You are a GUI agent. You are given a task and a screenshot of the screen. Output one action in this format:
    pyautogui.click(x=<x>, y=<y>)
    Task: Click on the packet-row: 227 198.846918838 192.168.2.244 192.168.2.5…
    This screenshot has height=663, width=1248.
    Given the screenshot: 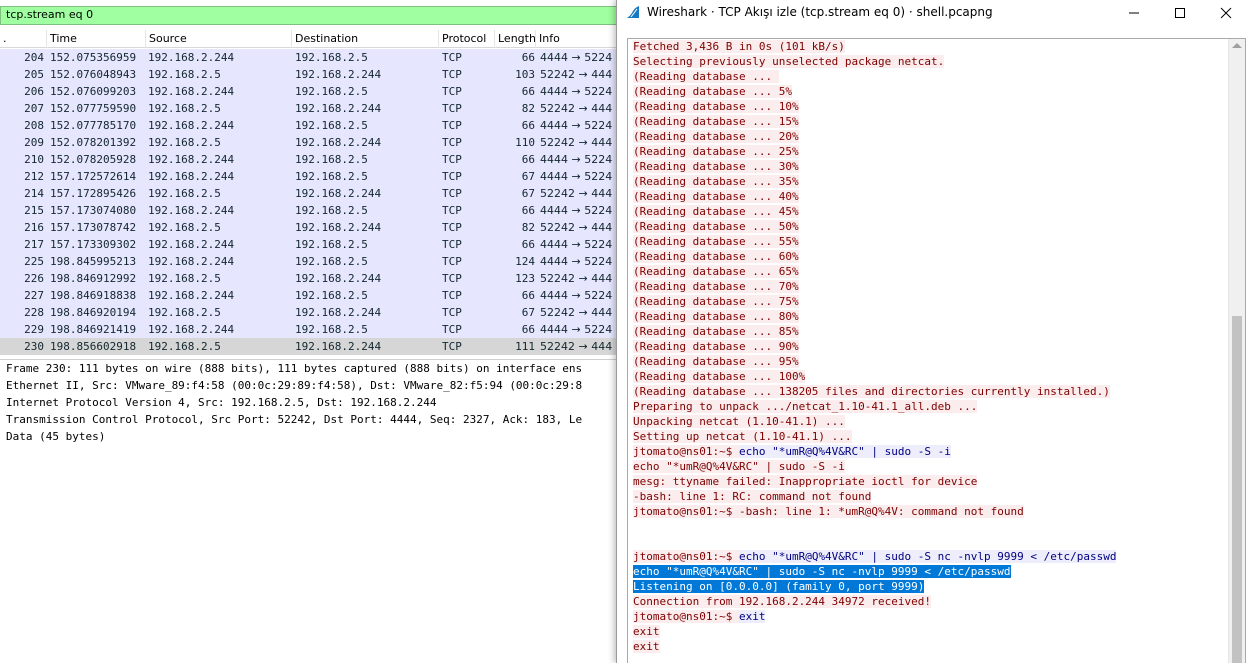 What is the action you would take?
    pyautogui.click(x=310, y=295)
    